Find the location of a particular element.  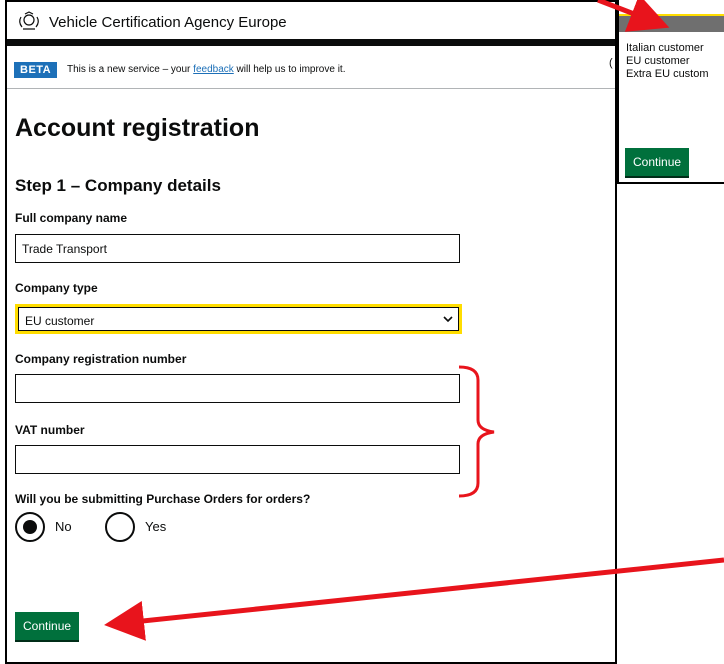

radio-no is located at coordinates (30, 527).